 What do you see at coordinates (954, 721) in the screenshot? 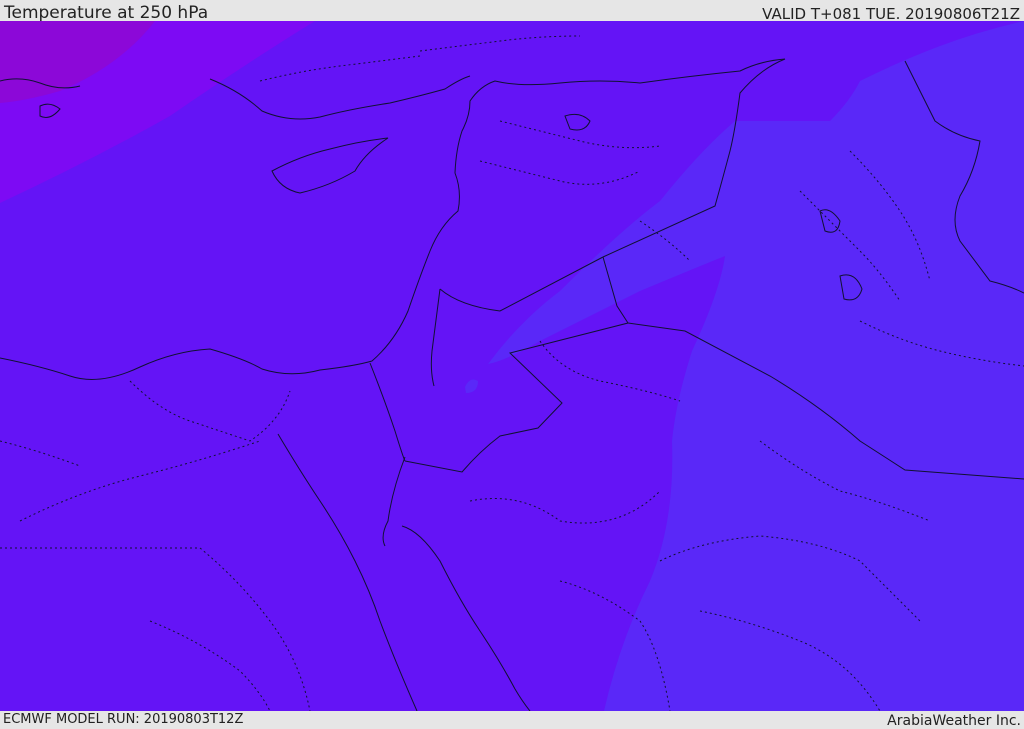
I see `credit: ArabiaWeather Inc.` at bounding box center [954, 721].